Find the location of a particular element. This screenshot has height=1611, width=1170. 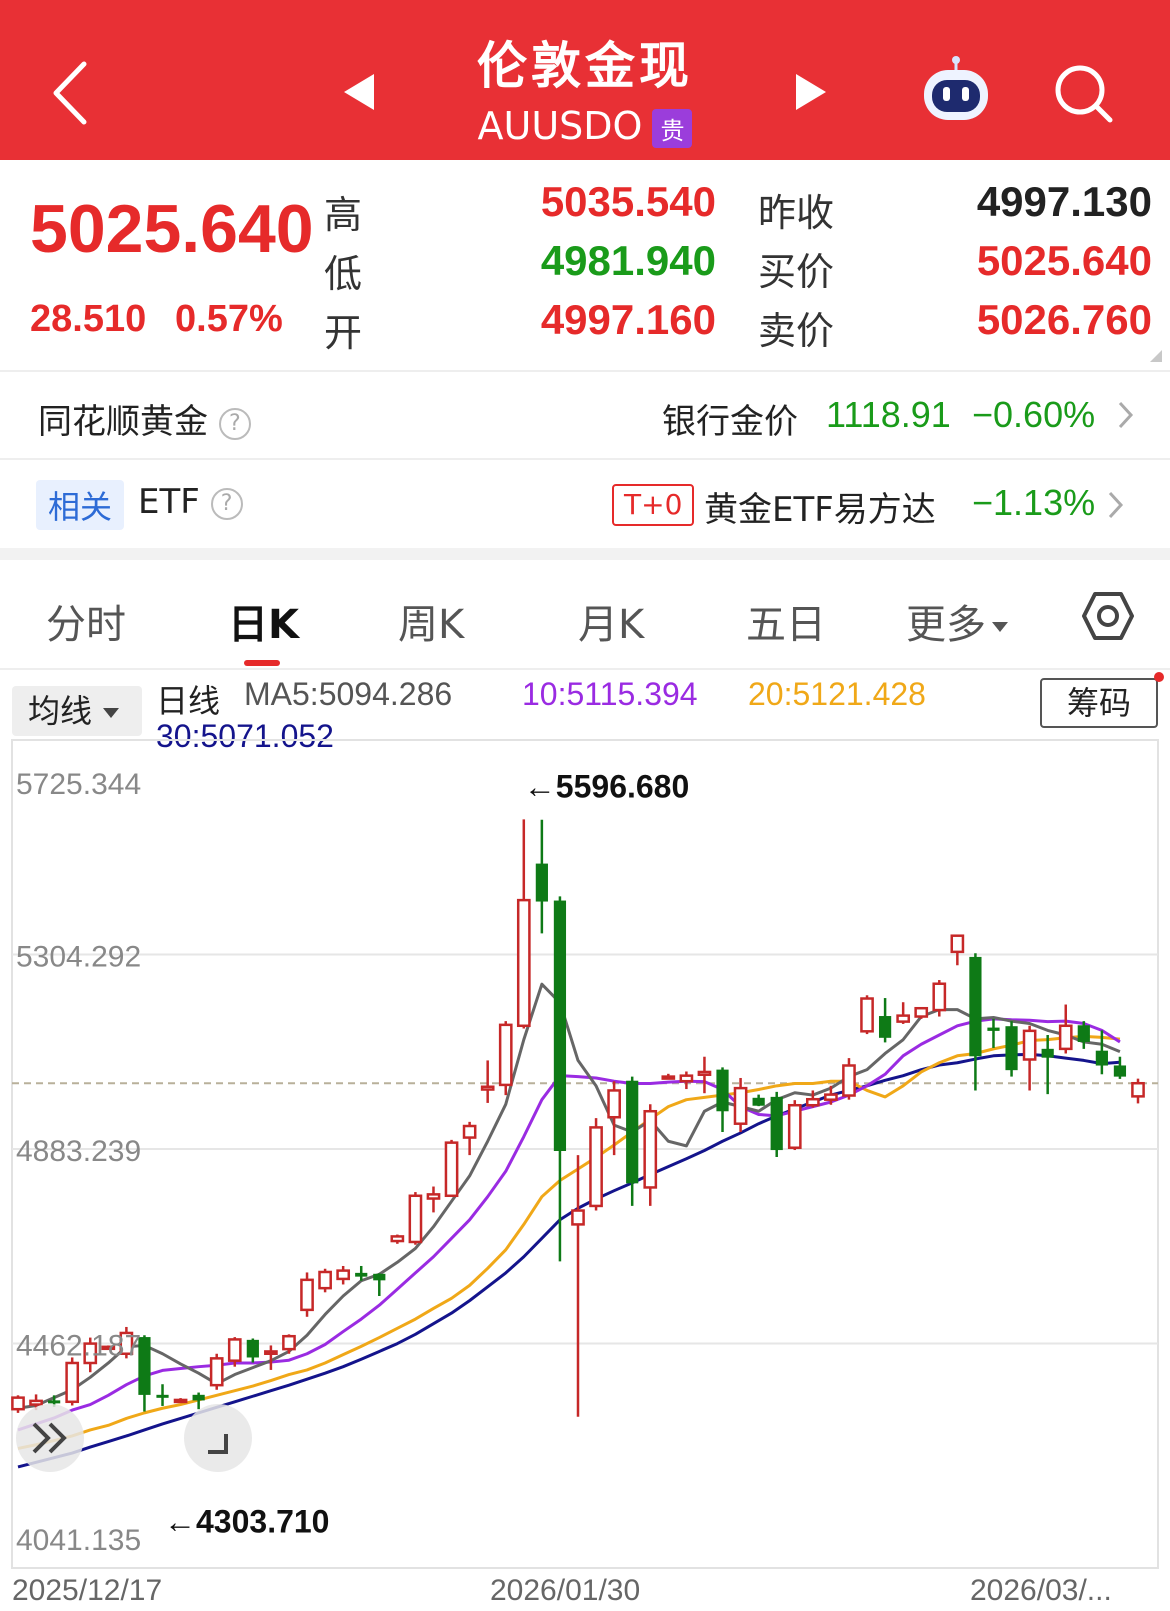

tab-monthly-k: 月K is located at coordinates (611, 621).